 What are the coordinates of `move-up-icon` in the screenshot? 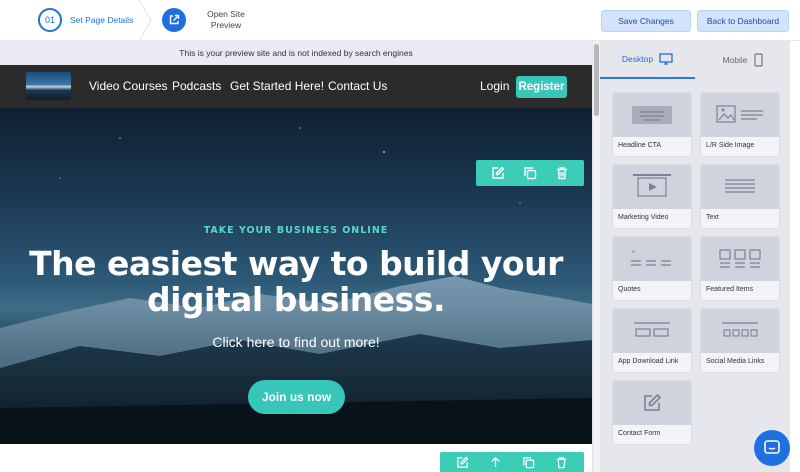 It's located at (496, 462).